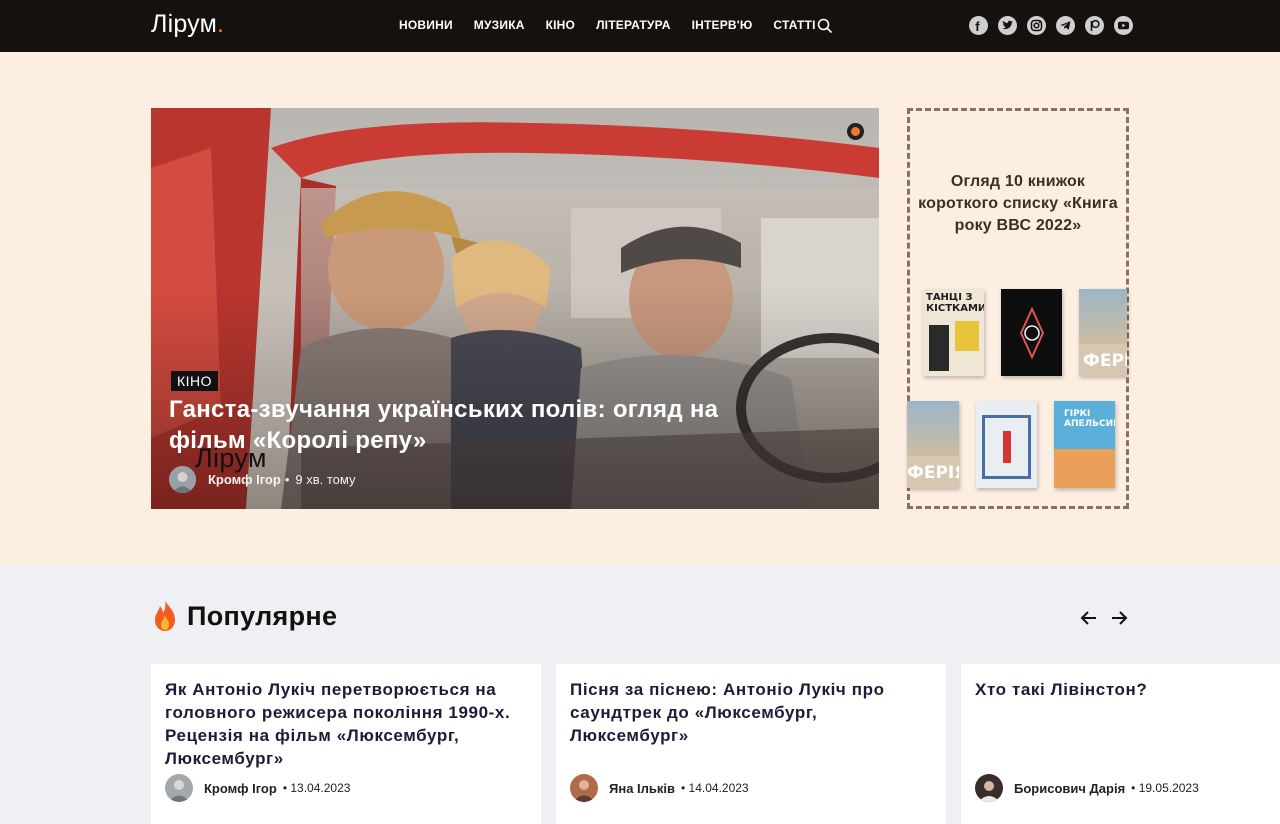 The width and height of the screenshot is (1280, 824). I want to click on card-meta: Борисович Дарія • 19.05.2023, so click(1087, 788).